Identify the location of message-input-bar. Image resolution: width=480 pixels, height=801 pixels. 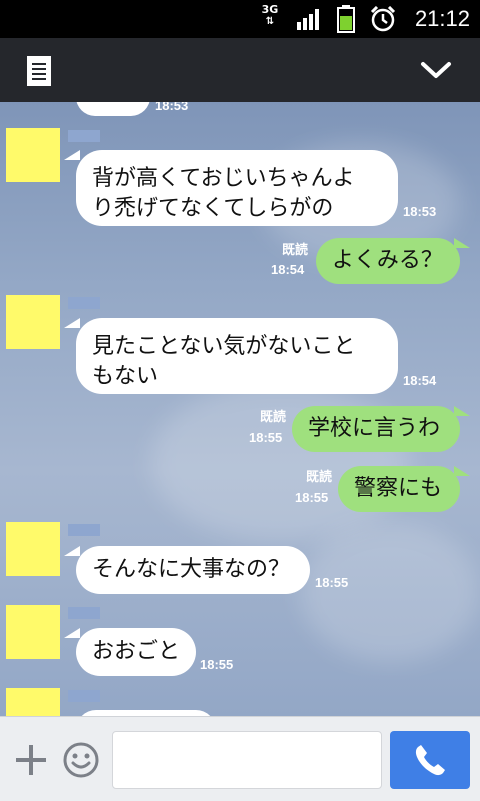
(240, 758).